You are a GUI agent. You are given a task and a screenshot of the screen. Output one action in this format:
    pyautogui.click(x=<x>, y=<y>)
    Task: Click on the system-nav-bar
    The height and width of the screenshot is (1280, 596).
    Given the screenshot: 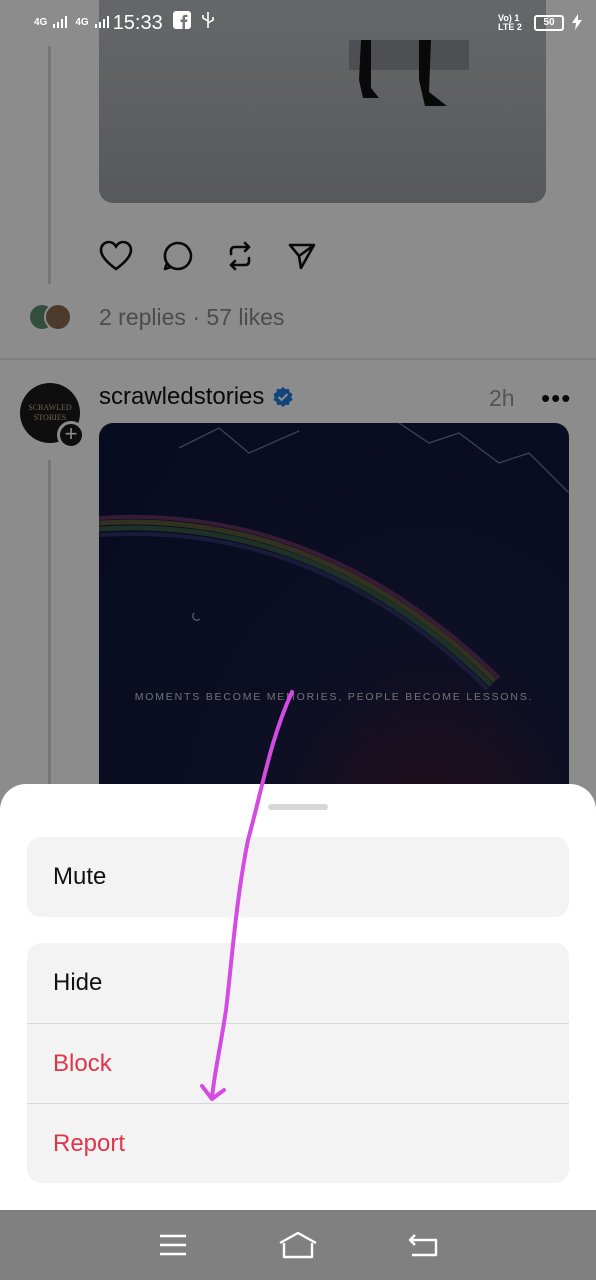 What is the action you would take?
    pyautogui.click(x=298, y=1245)
    